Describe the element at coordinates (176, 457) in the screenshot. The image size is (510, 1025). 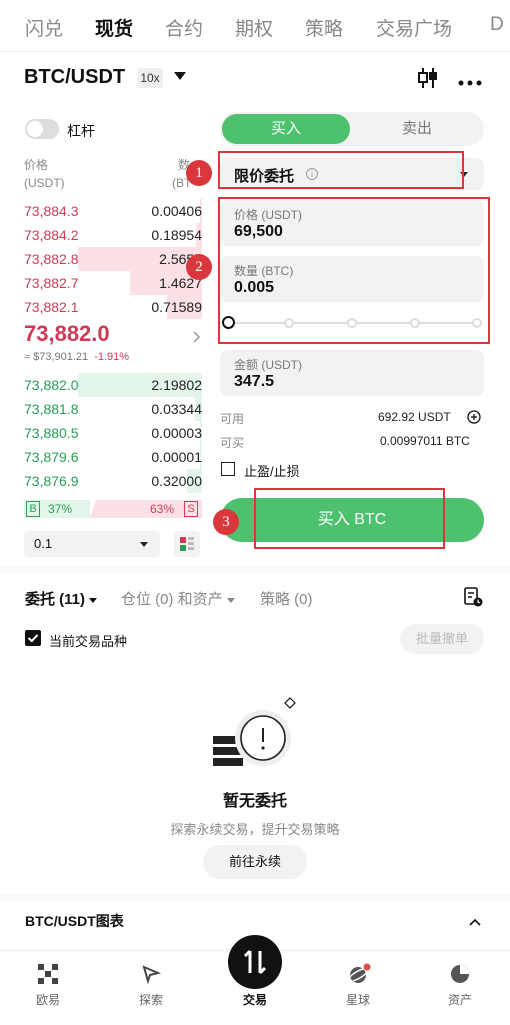
I see `bid-qty: 0.00001` at that location.